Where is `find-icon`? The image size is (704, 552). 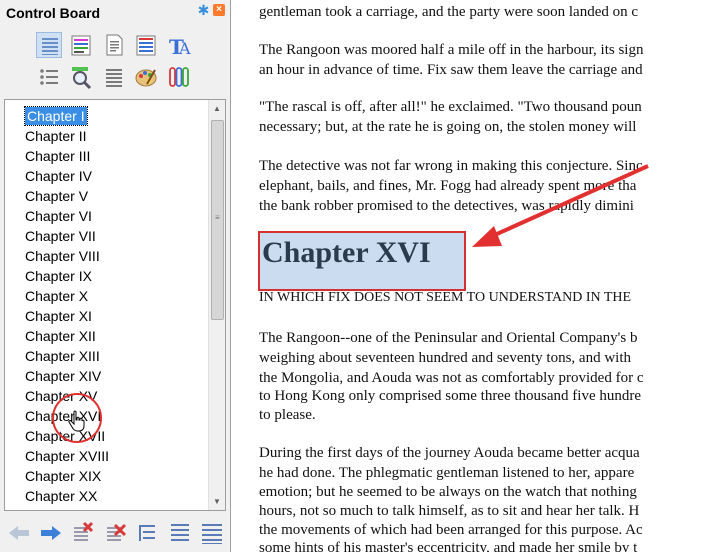 find-icon is located at coordinates (81, 77).